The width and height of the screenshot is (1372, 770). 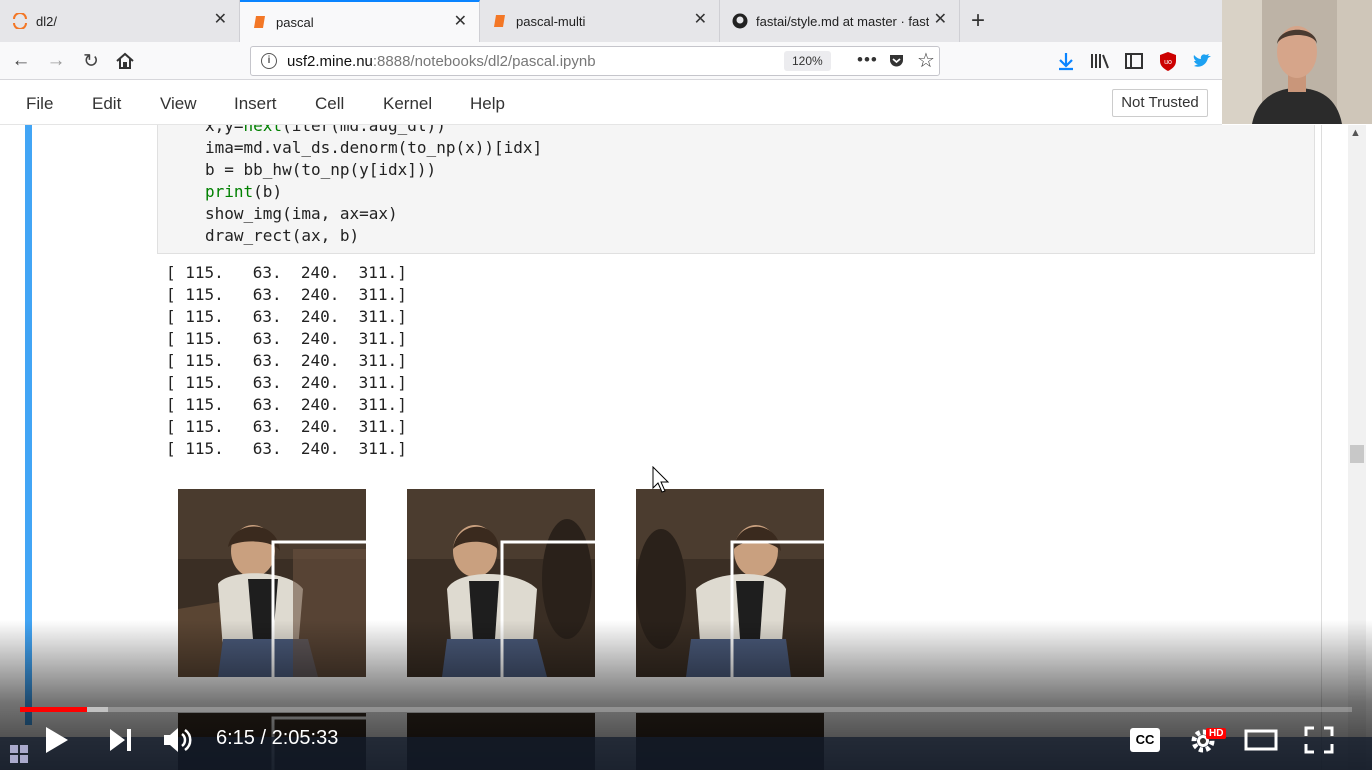 I want to click on tab-label: pascal, so click(x=295, y=22).